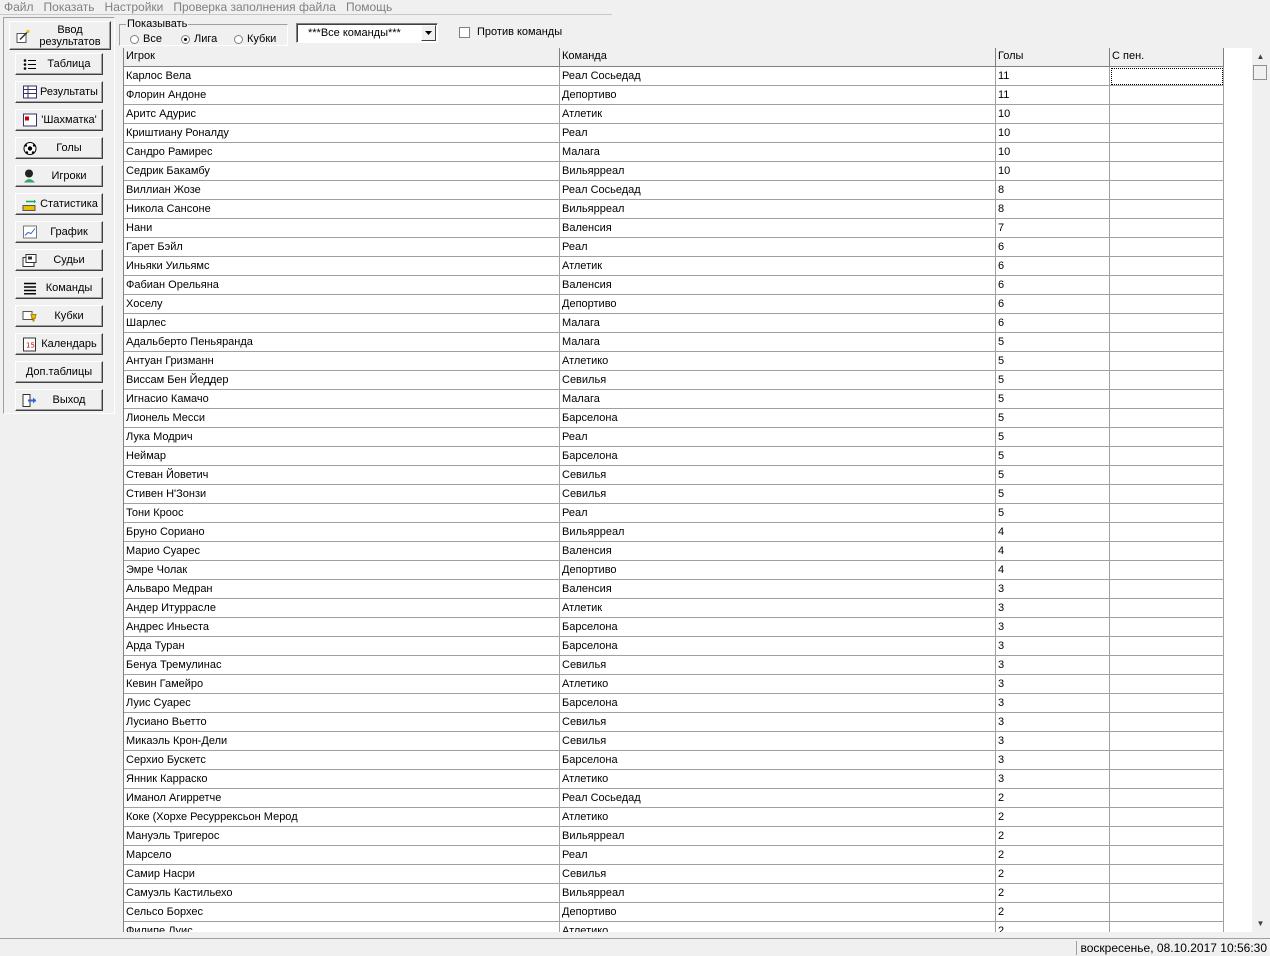 This screenshot has width=1270, height=956. What do you see at coordinates (59, 204) in the screenshot?
I see `statistics-button: Статистика` at bounding box center [59, 204].